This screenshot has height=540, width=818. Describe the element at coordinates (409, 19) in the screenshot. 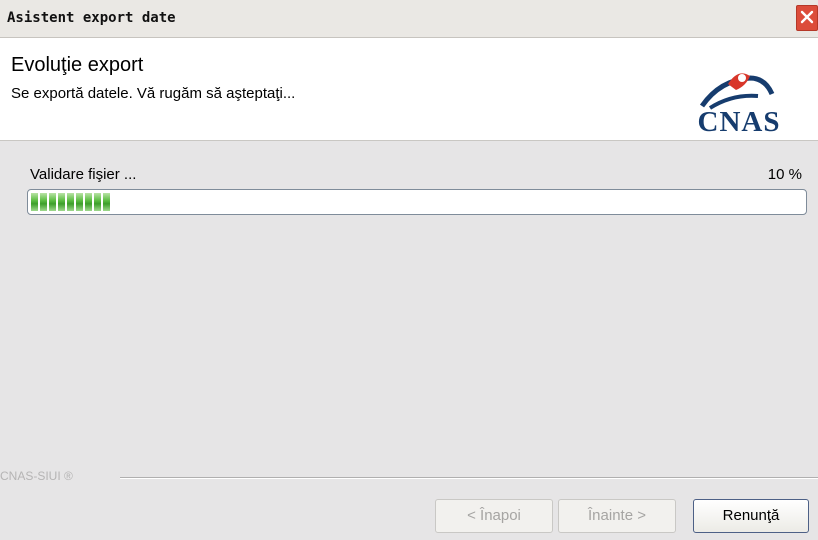

I see `title-bar: Asistent export date` at that location.